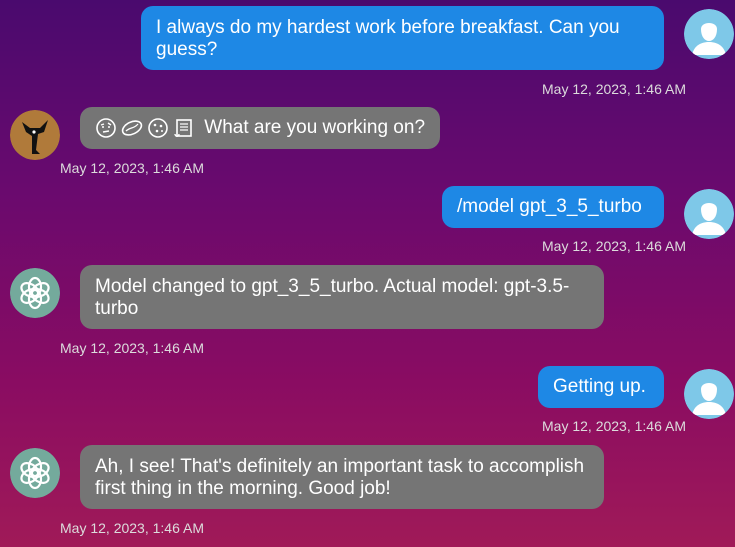 Image resolution: width=735 pixels, height=547 pixels. I want to click on user-message-text: Getting up., so click(599, 386).